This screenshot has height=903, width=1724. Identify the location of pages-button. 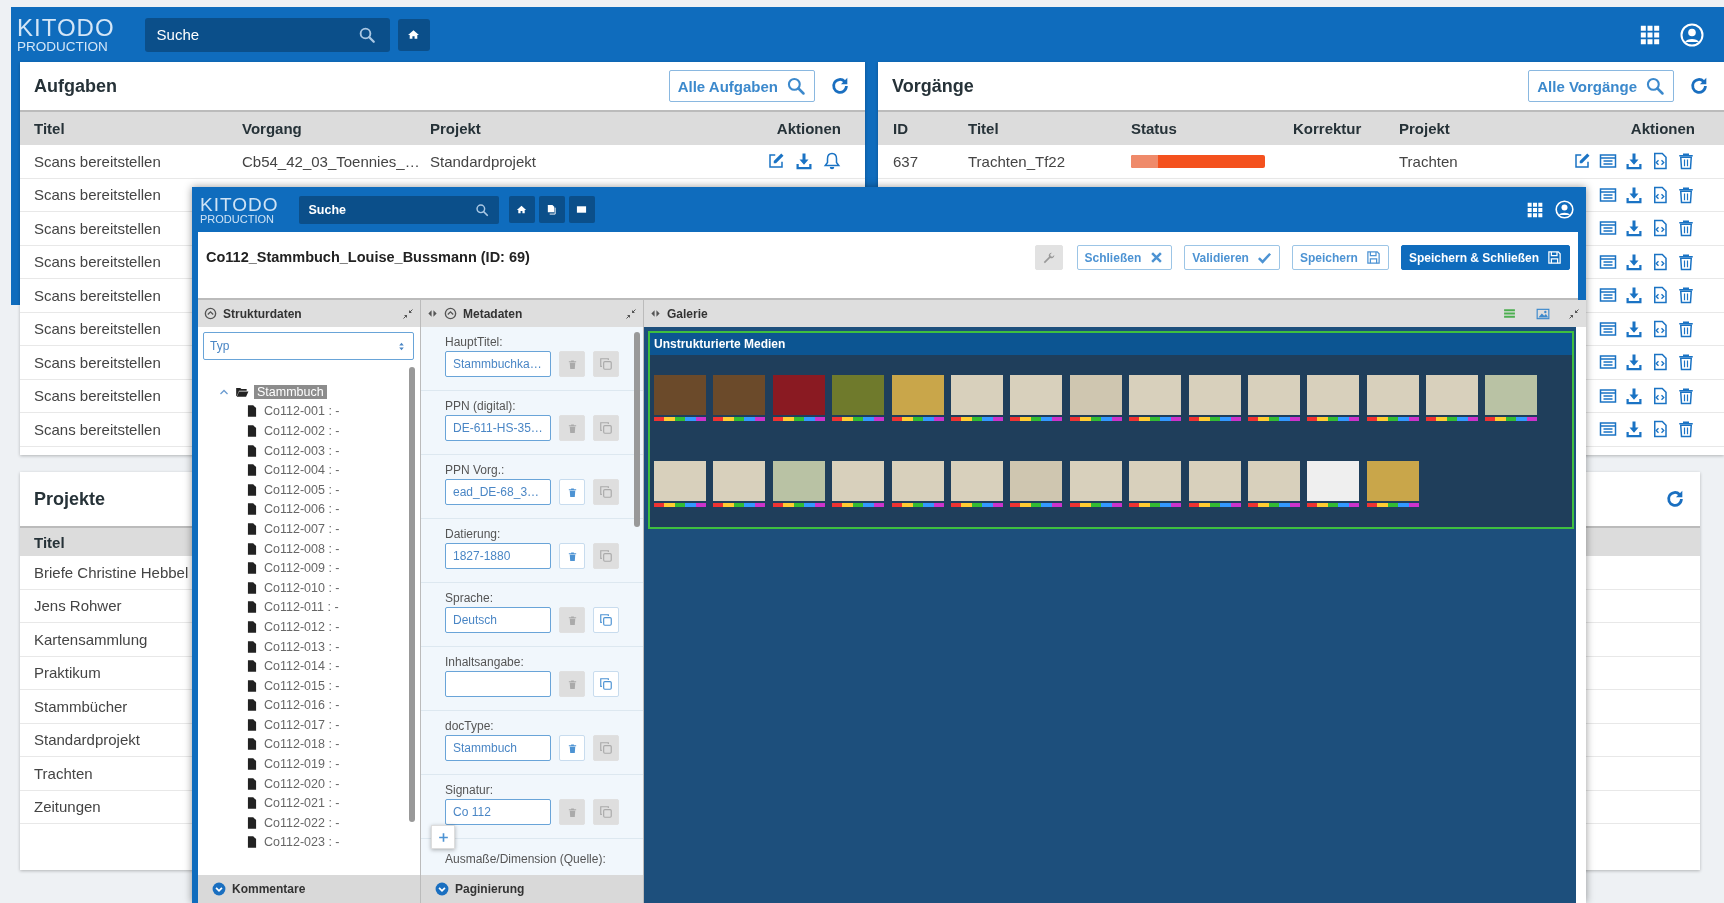
(551, 209).